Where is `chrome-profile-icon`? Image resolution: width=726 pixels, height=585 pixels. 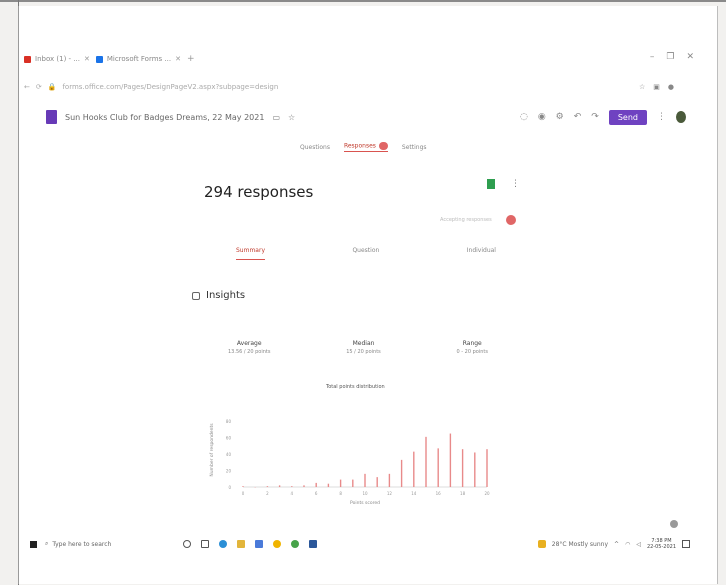
chrome-profile-icon is located at coordinates (295, 544).